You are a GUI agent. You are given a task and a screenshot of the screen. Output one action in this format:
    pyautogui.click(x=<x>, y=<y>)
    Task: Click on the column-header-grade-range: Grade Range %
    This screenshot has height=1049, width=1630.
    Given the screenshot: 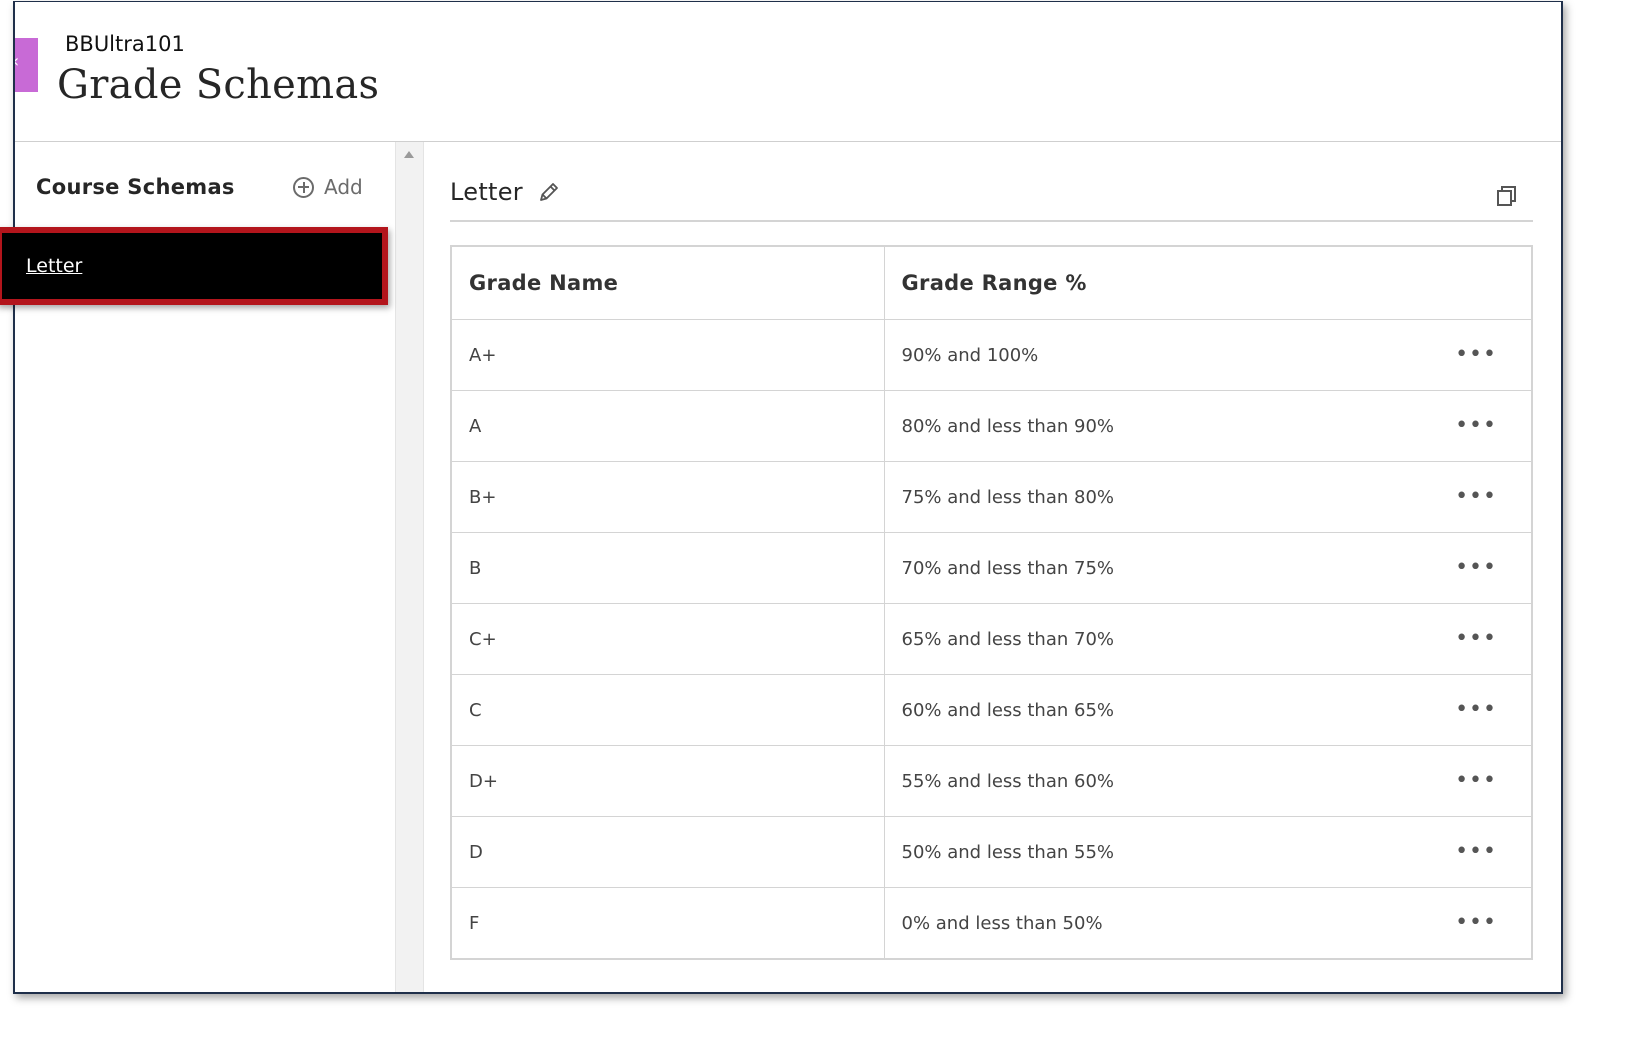 What is the action you would take?
    pyautogui.click(x=1208, y=282)
    